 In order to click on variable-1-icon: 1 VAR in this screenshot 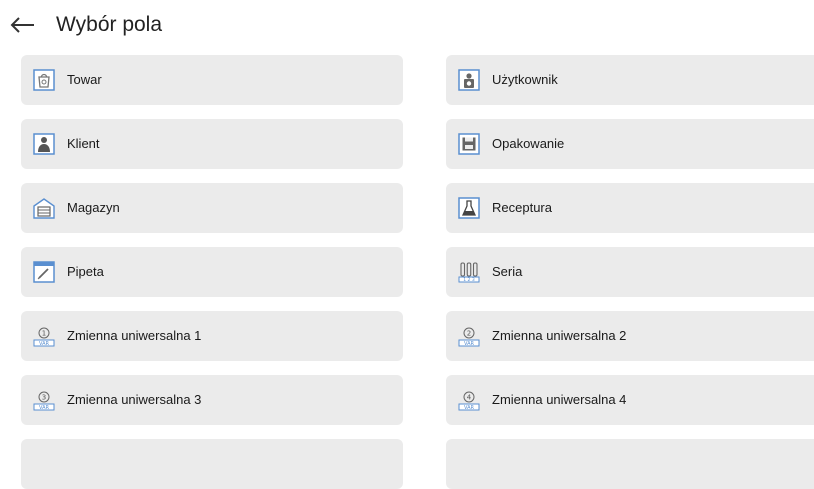, I will do `click(44, 337)`.